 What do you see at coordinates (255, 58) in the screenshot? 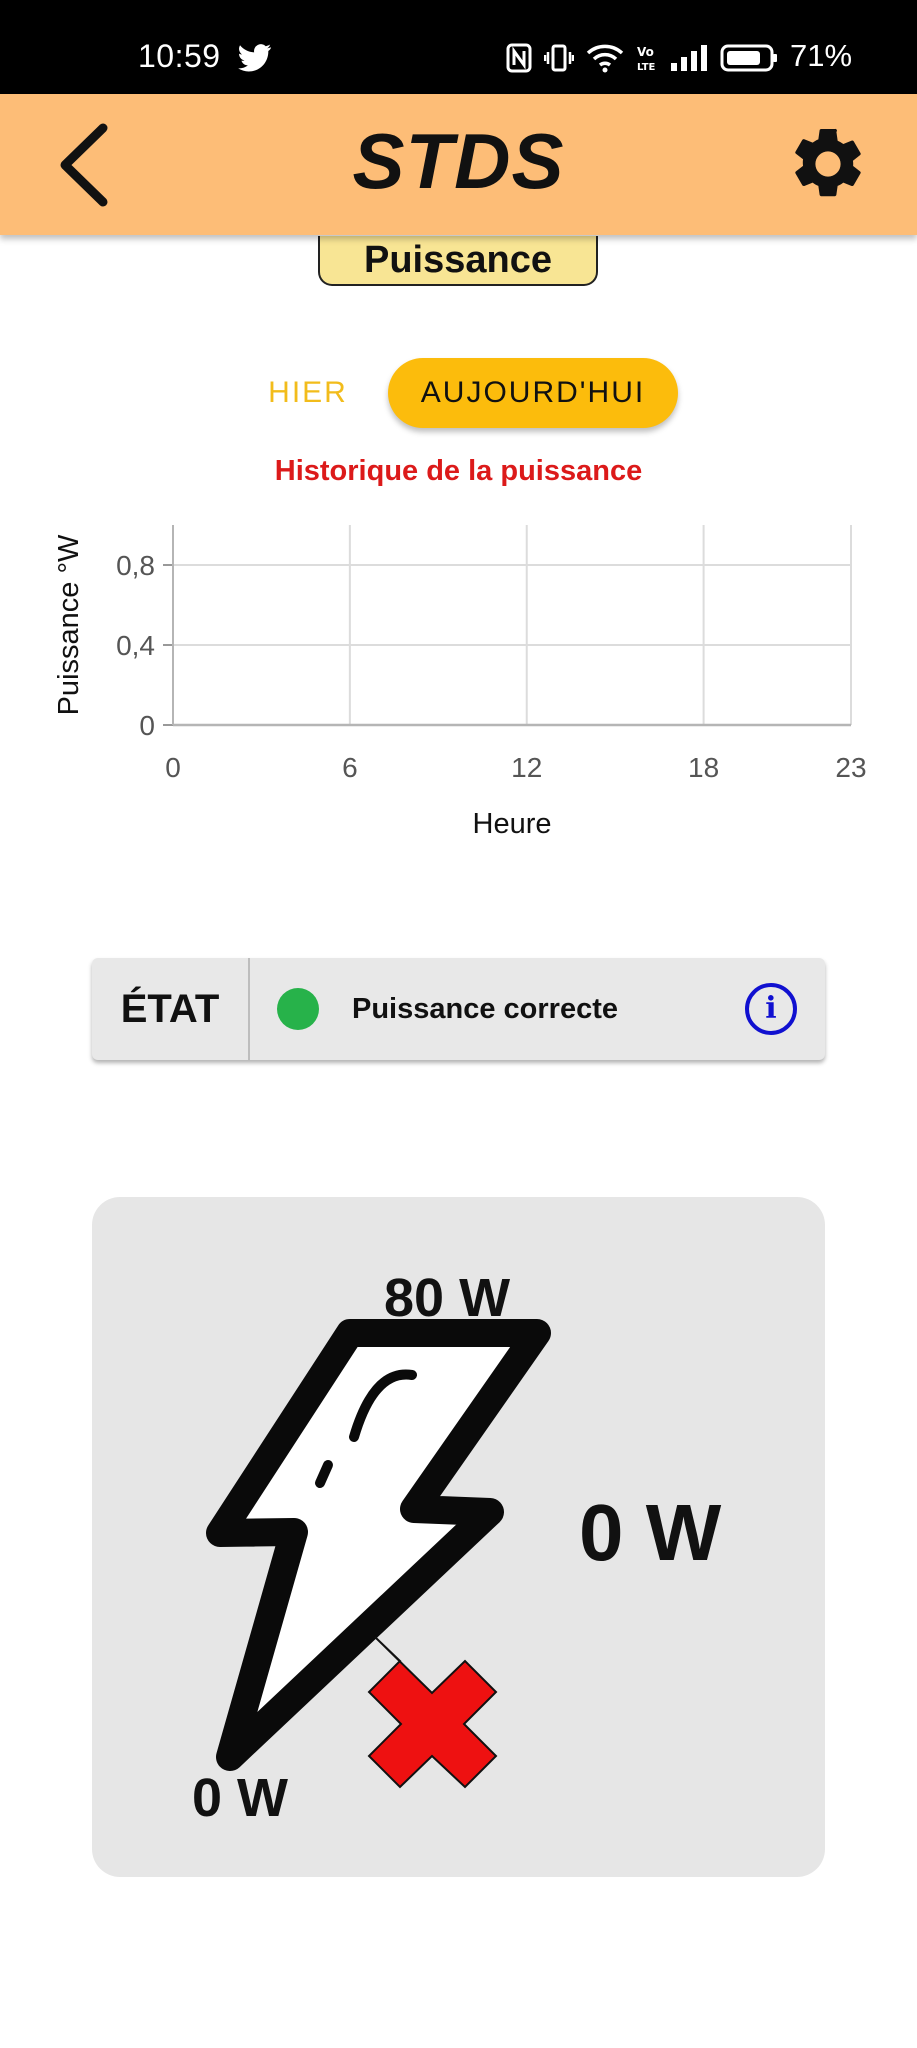
I see `twitter-icon` at bounding box center [255, 58].